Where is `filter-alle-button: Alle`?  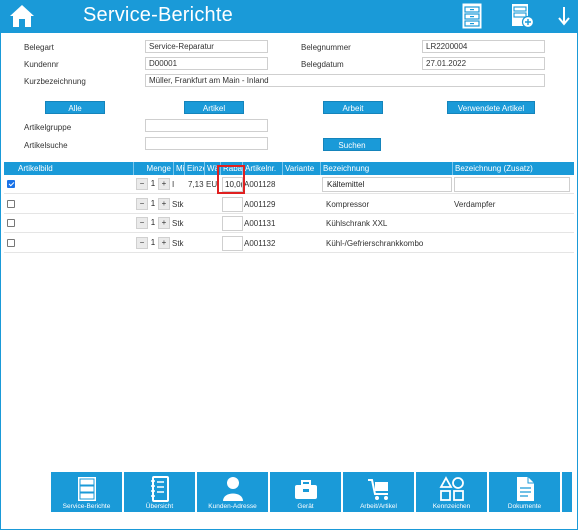
filter-alle-button: Alle is located at coordinates (75, 107).